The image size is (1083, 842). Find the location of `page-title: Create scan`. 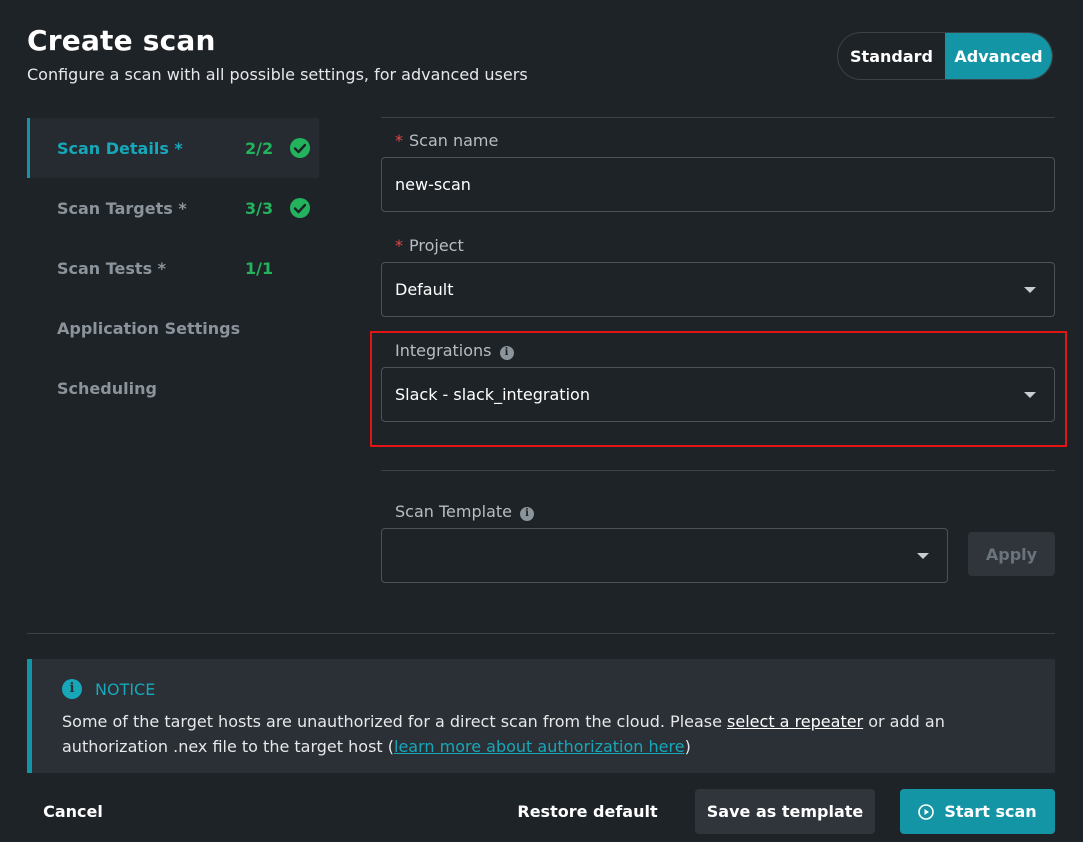

page-title: Create scan is located at coordinates (121, 40).